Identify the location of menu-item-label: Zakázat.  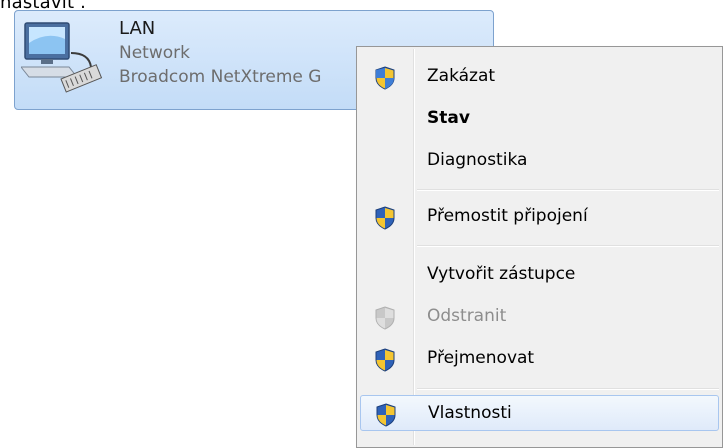
(461, 76).